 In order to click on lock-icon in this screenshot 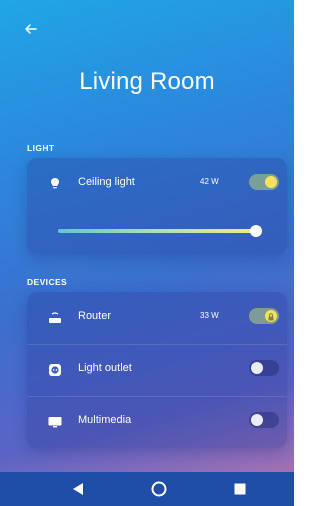, I will do `click(271, 317)`.